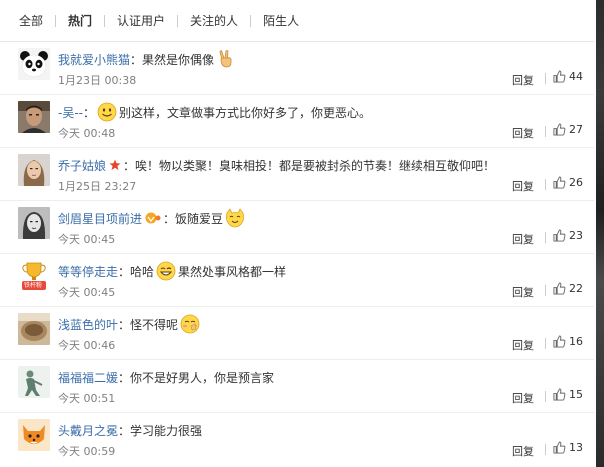 This screenshot has height=467, width=604. I want to click on comment-text: 唉！物以类聚！臭味相投！都是要被封杀的节奏！继续相互敬仰吧！, so click(315, 165).